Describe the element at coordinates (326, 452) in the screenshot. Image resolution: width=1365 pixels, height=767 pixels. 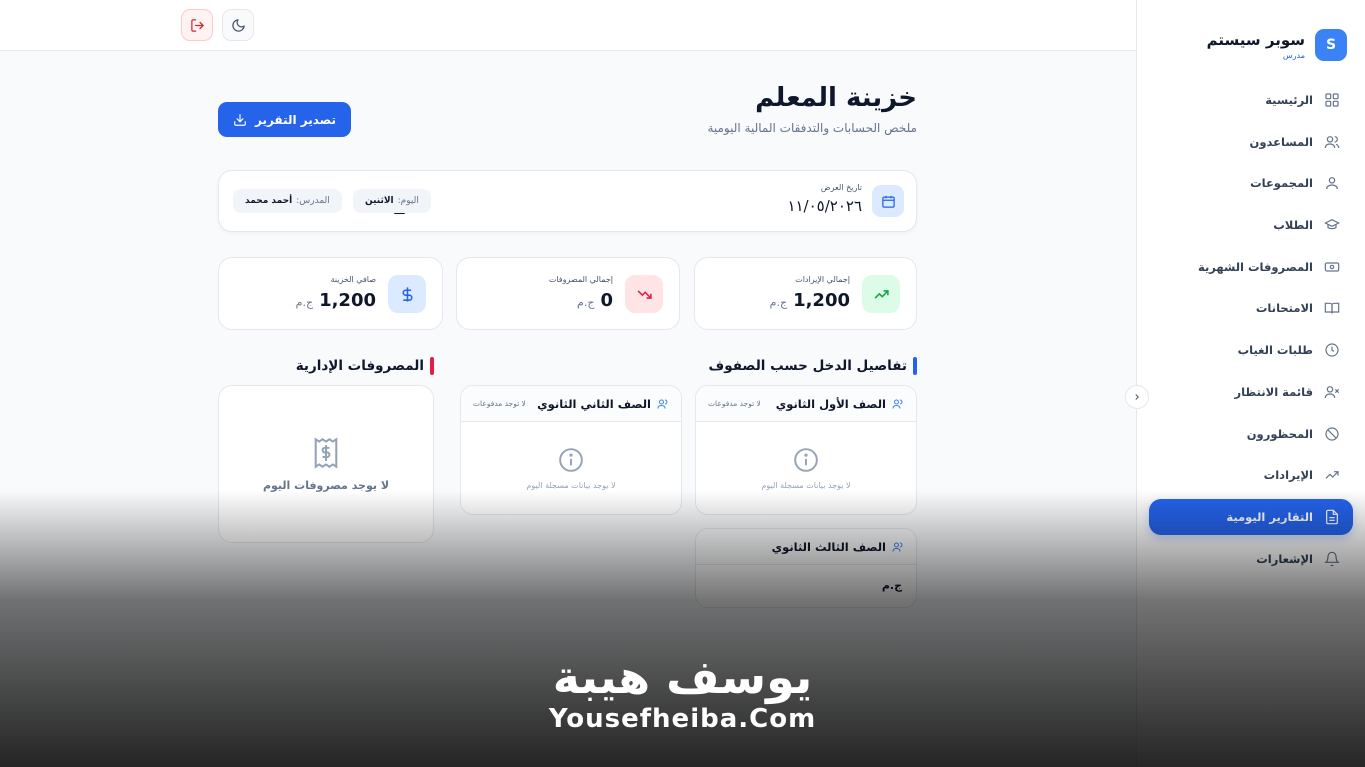
I see `receipt-icon` at that location.